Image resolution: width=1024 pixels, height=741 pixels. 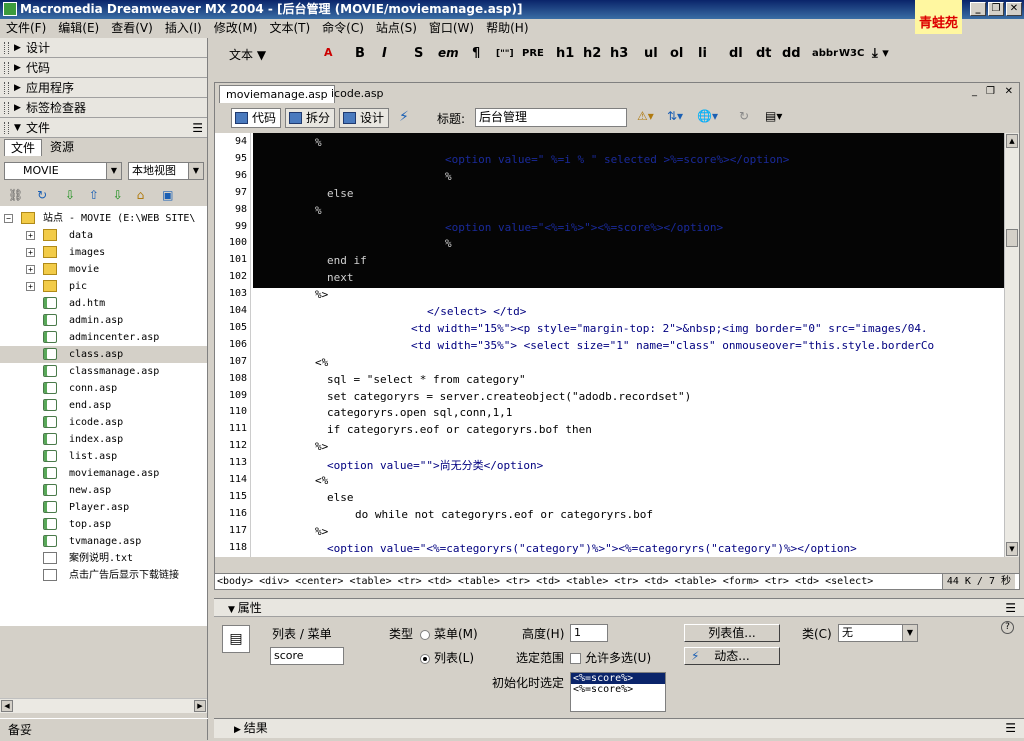 What do you see at coordinates (618, 692) in the screenshot?
I see `initial-selection-list: <%=score%> <%=score%>` at bounding box center [618, 692].